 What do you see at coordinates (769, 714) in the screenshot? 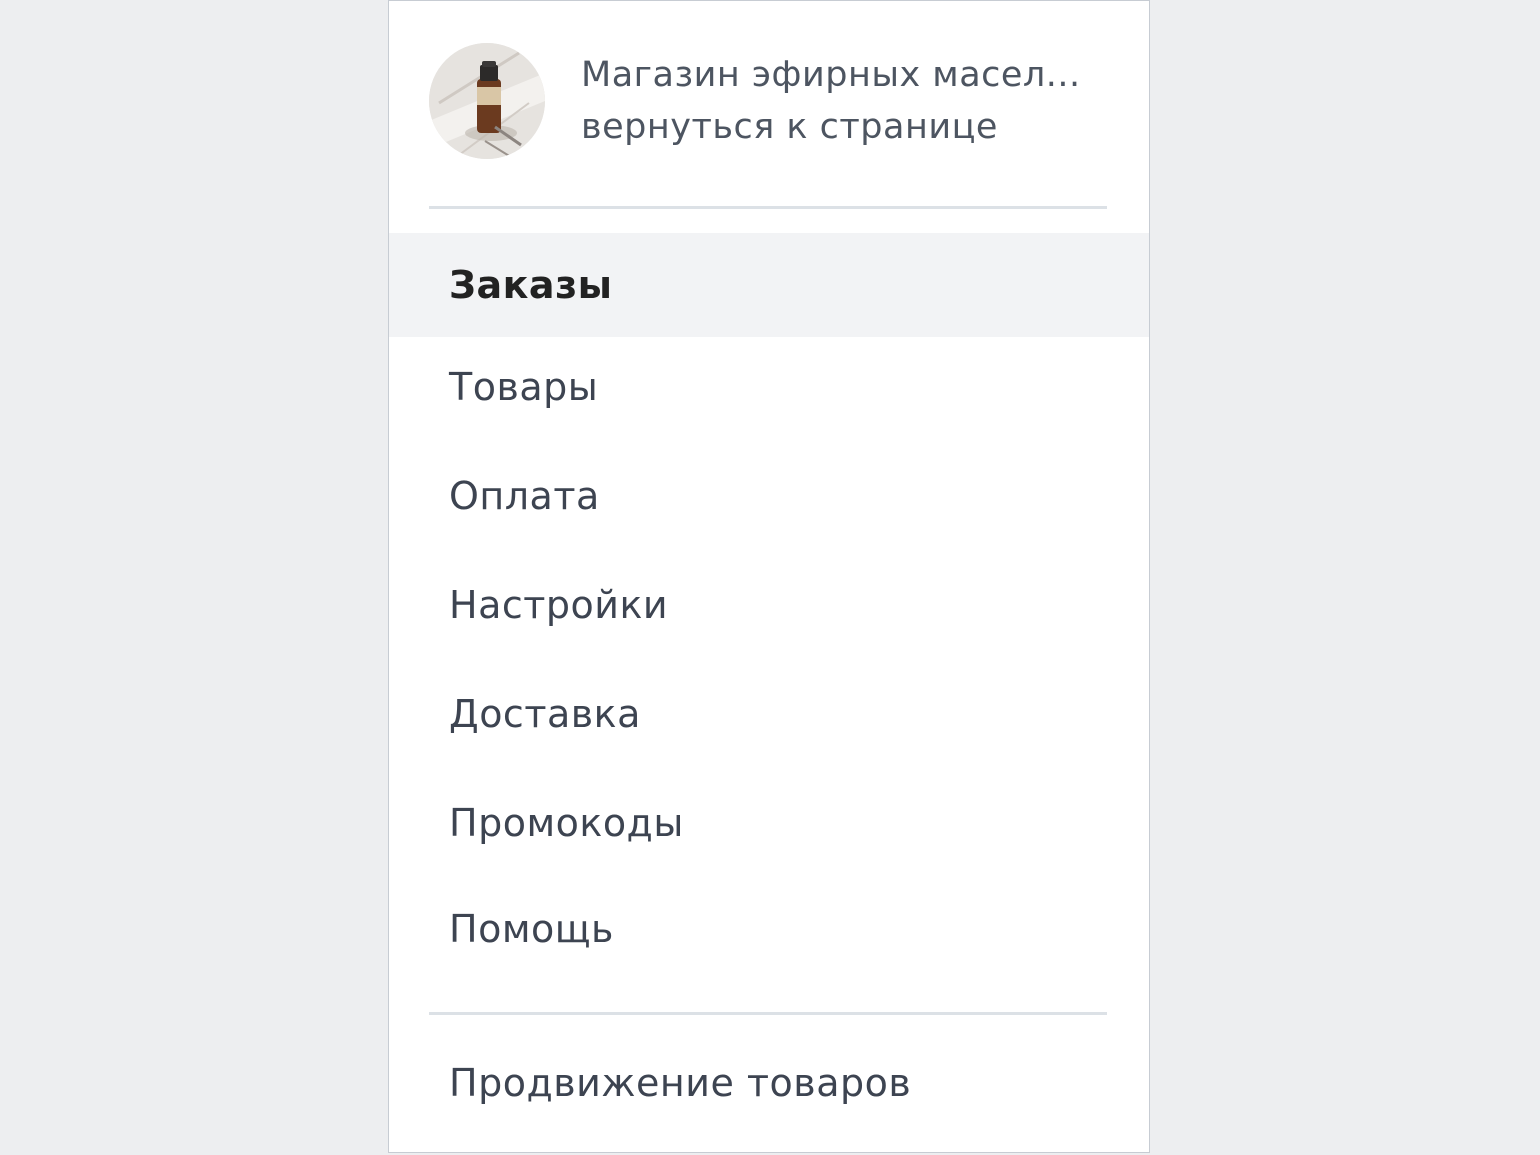
I see `menu-item-delivery: Доставка` at bounding box center [769, 714].